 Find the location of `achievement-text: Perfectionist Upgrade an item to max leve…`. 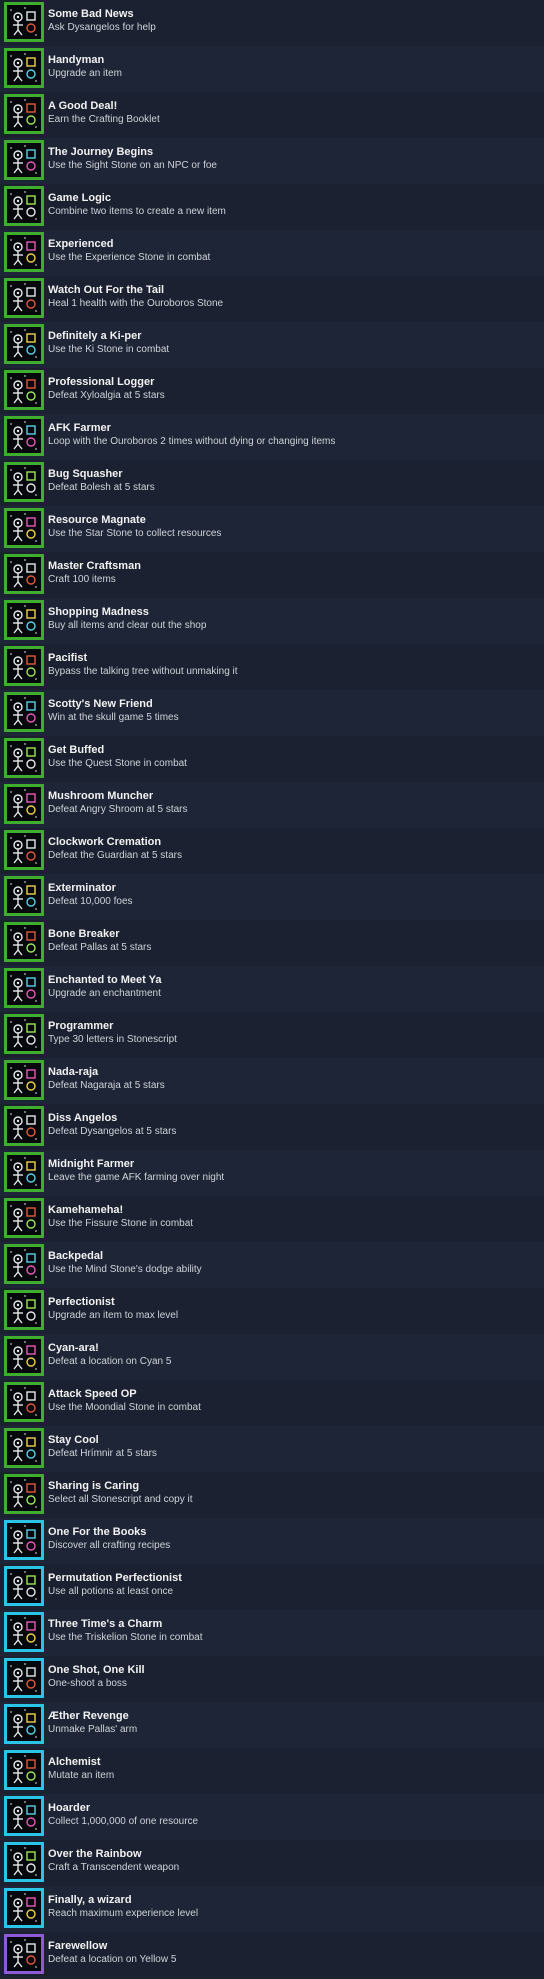

achievement-text: Perfectionist Upgrade an item to max leve… is located at coordinates (113, 1311).